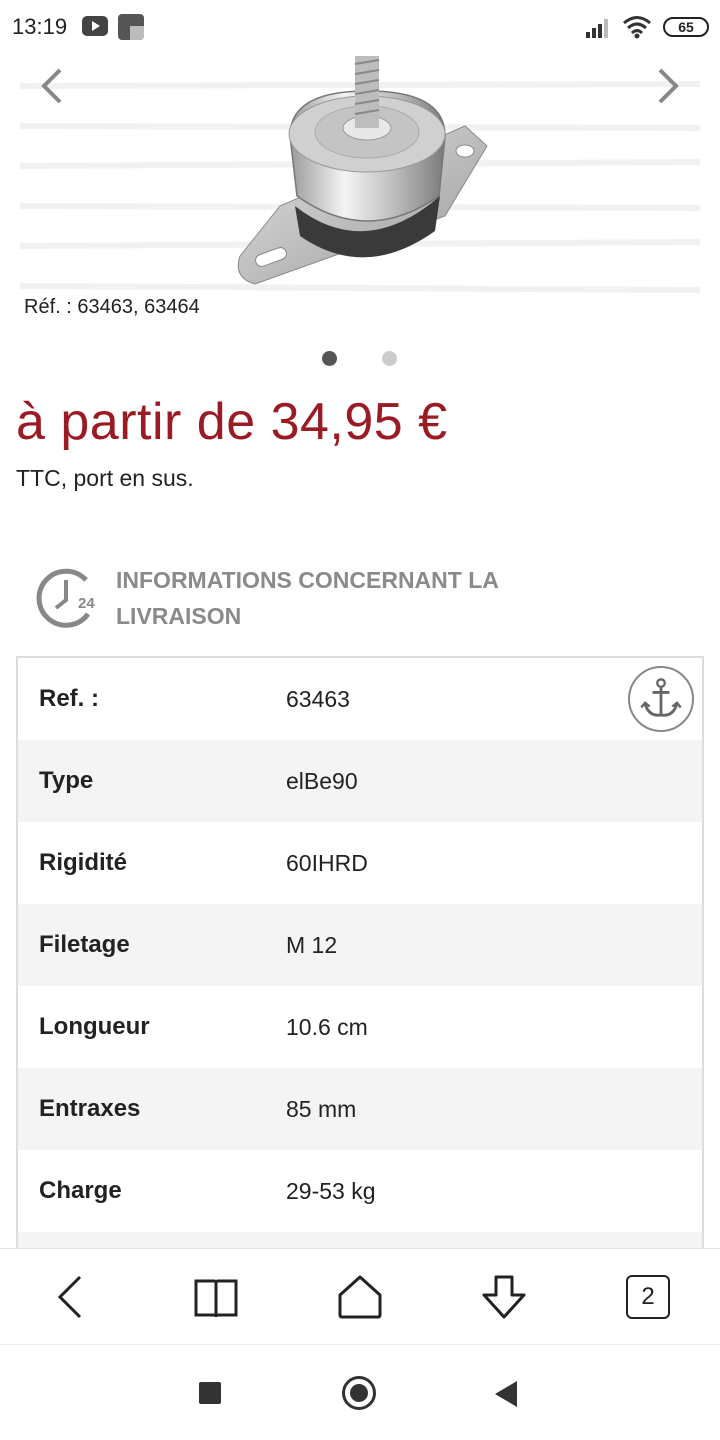 The image size is (720, 1440). I want to click on product-image, so click(360, 173).